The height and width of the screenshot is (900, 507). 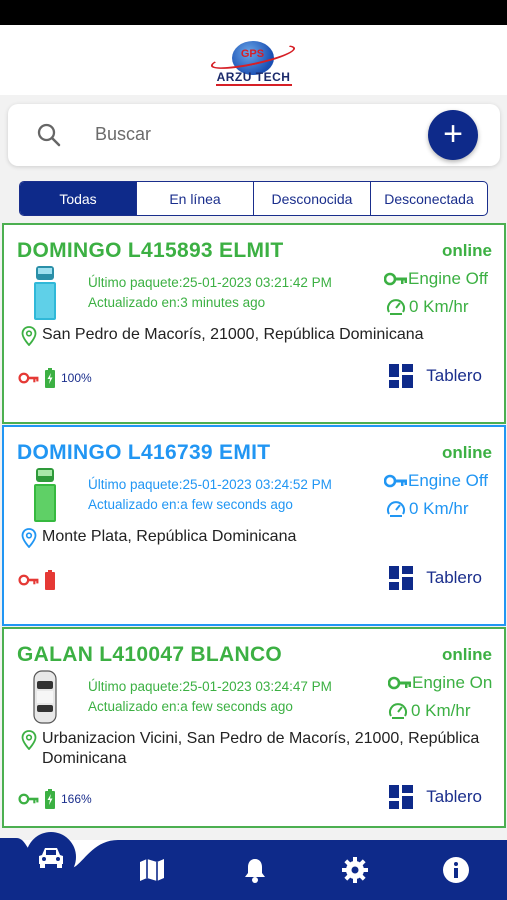 I want to click on nav-vehicles, so click(x=51, y=857).